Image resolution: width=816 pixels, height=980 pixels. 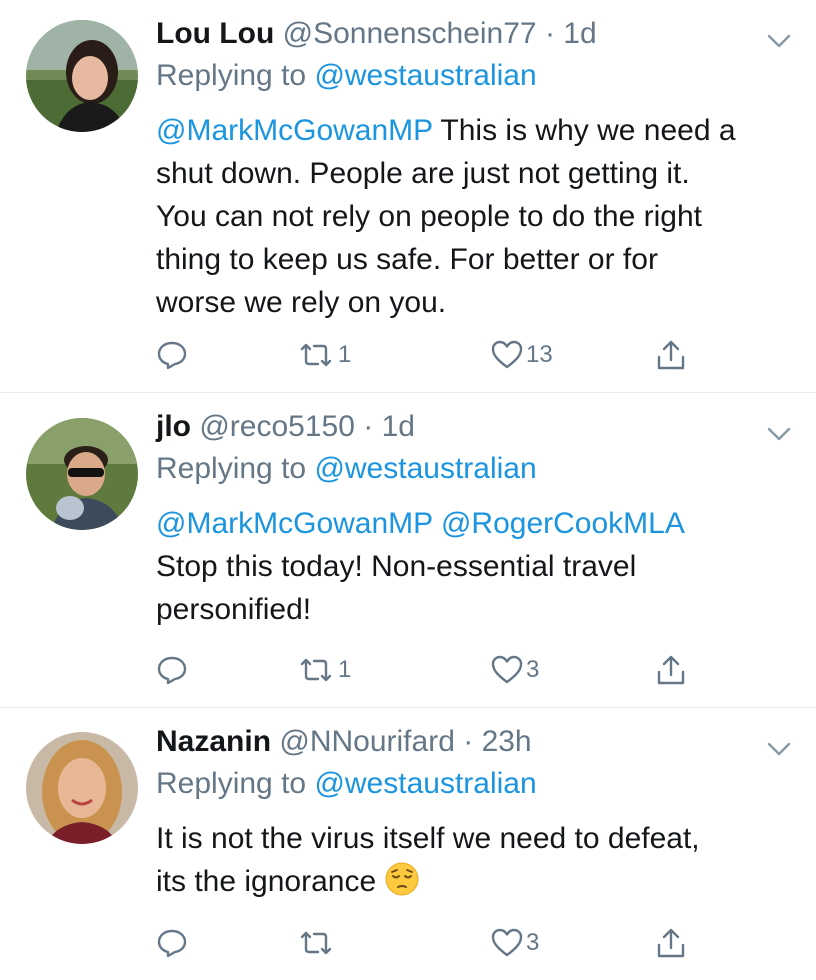 I want to click on display-name: jlo, so click(x=173, y=426).